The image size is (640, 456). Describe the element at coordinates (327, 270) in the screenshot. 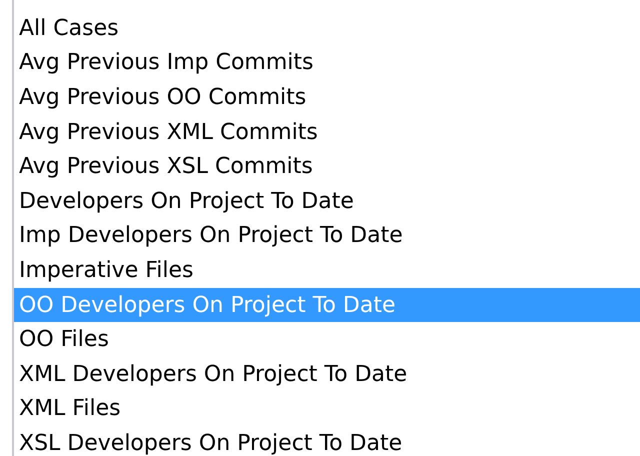

I see `list-item: Imperative Files` at that location.